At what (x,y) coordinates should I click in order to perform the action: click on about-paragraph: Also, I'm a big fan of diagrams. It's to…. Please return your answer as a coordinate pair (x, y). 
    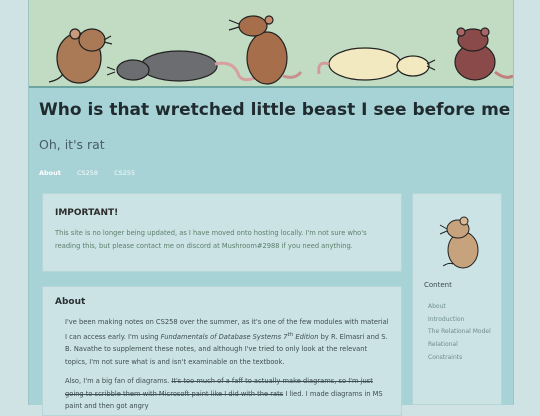
    Looking at the image, I should click on (227, 394).